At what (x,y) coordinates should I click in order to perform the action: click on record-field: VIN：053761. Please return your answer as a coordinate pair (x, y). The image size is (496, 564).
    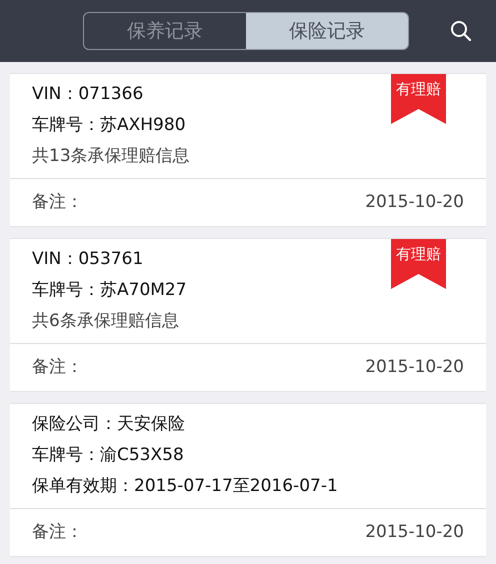
    Looking at the image, I should click on (88, 259).